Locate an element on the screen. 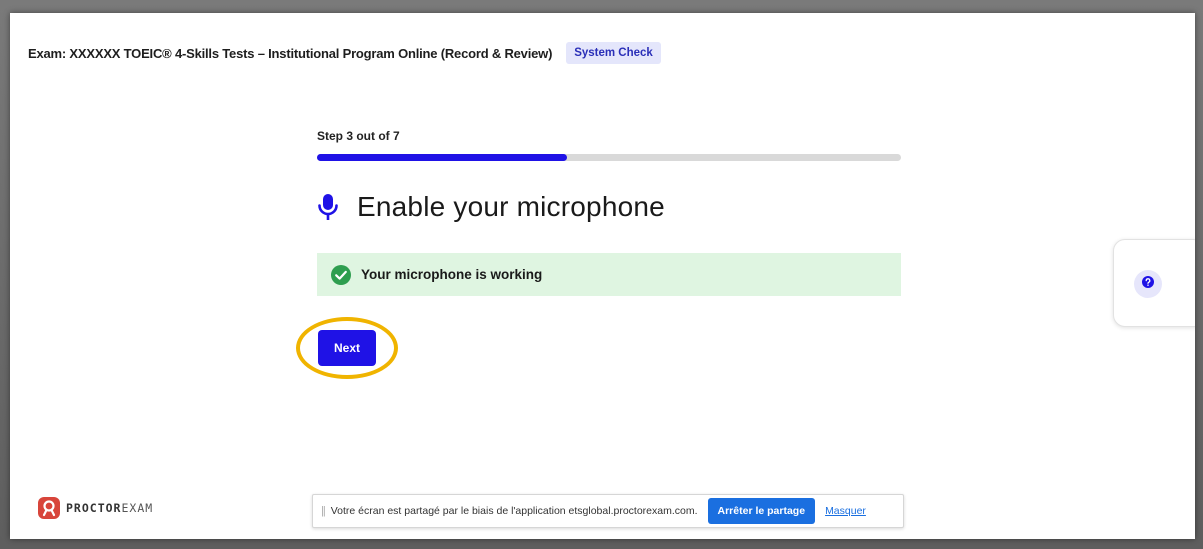 Image resolution: width=1203 pixels, height=549 pixels. microphone-status-message: Your microphone is working is located at coordinates (609, 274).